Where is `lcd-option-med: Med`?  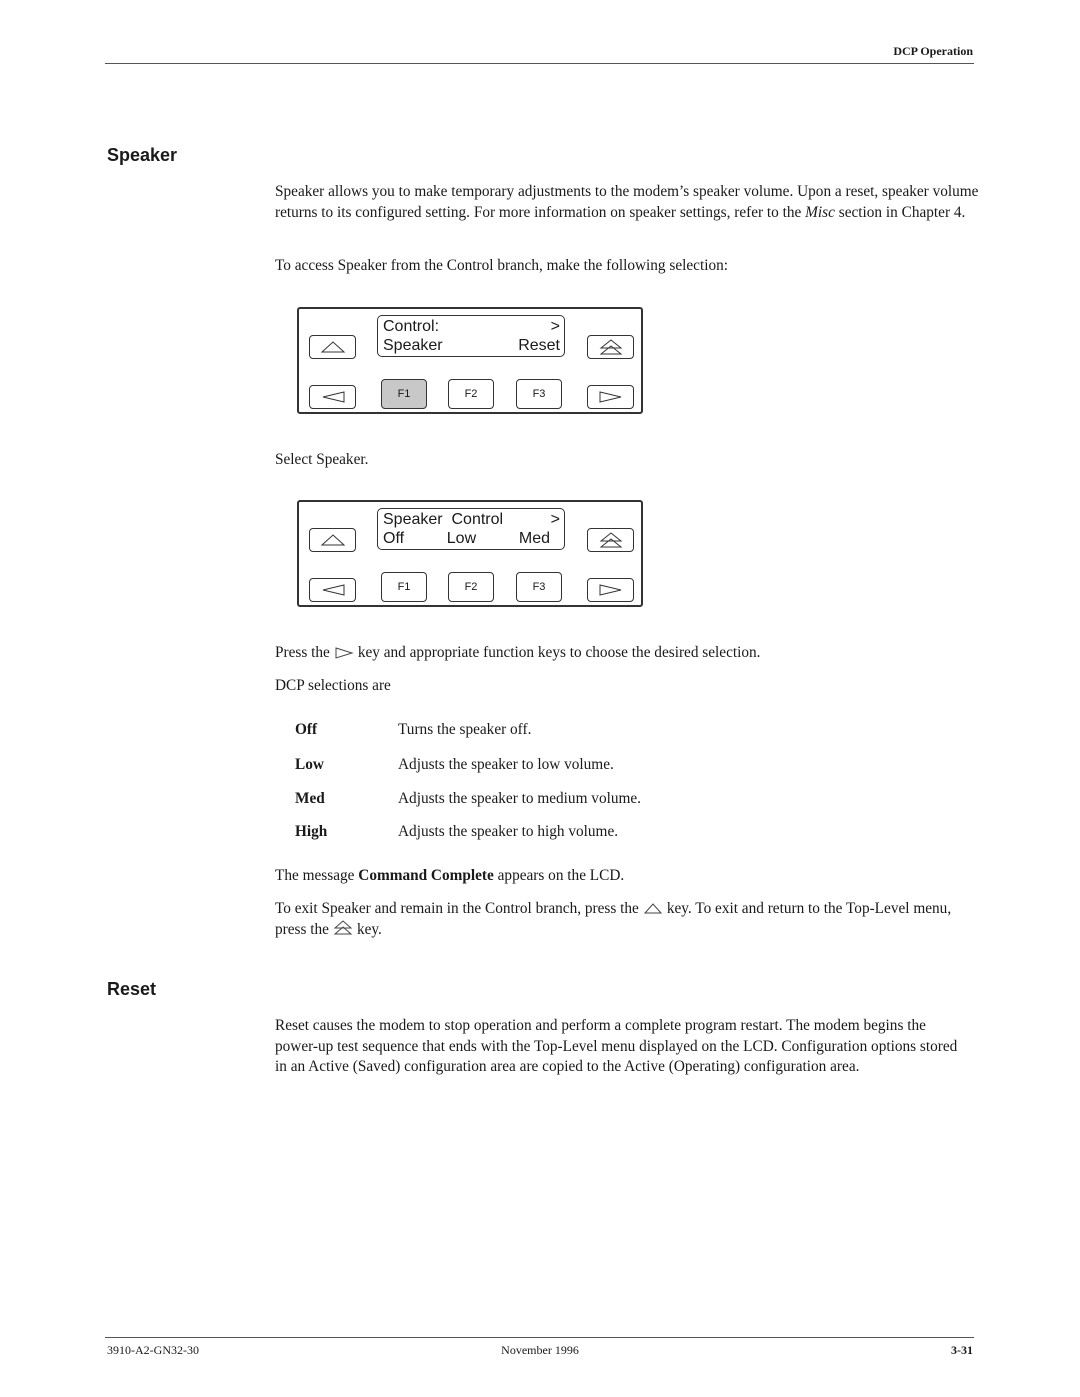
lcd-option-med: Med is located at coordinates (534, 538).